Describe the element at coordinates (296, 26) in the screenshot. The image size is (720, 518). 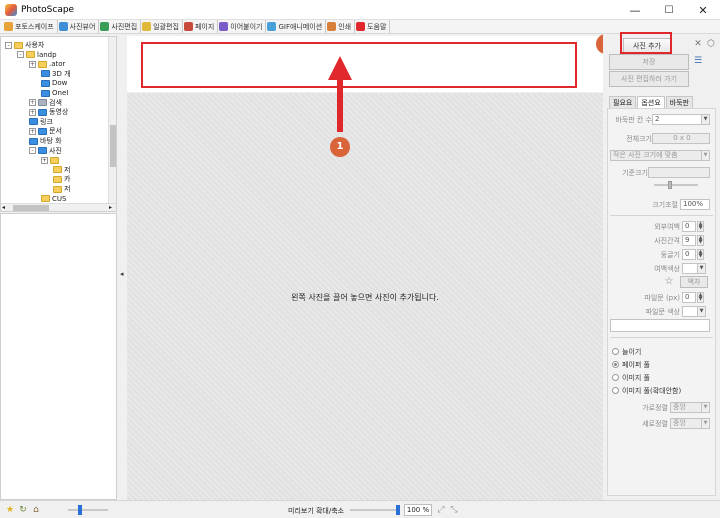
I see `tab-gif: GIF애니메이션` at that location.